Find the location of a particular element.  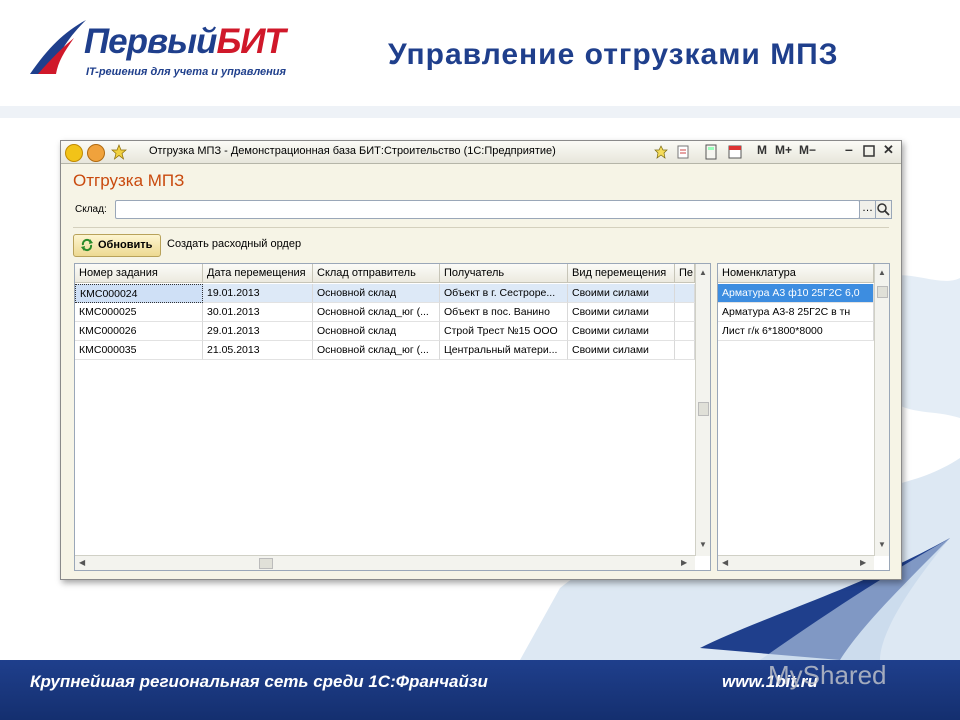

table-cell: КМС000026 is located at coordinates (139, 331).